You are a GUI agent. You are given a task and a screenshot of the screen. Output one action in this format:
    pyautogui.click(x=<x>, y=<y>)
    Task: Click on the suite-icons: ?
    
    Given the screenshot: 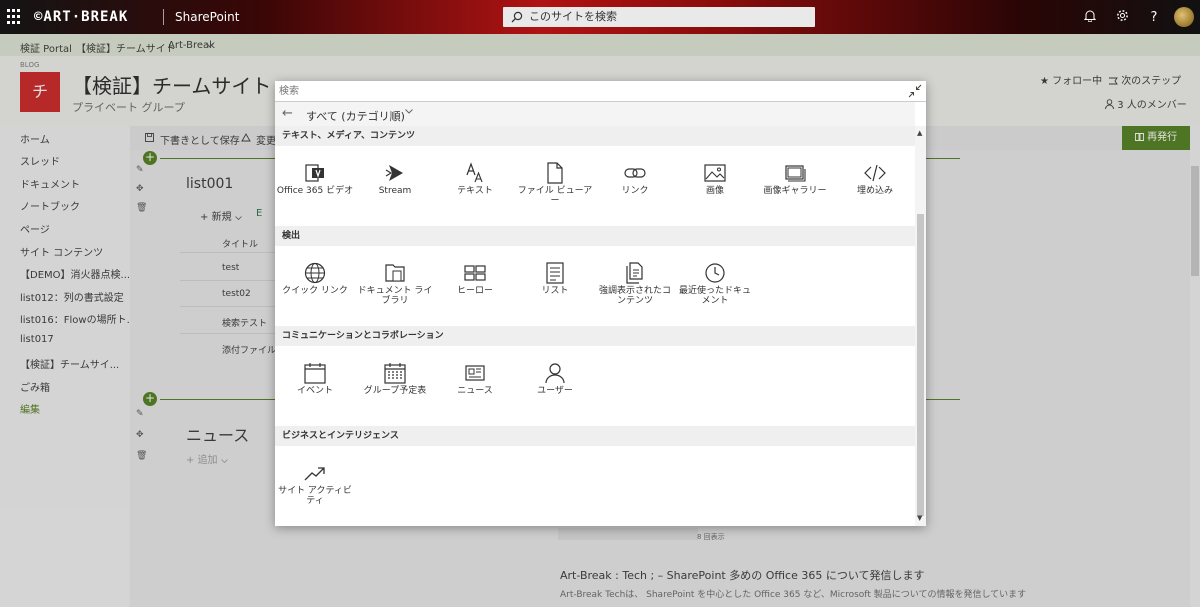 What is the action you would take?
    pyautogui.click(x=1137, y=17)
    